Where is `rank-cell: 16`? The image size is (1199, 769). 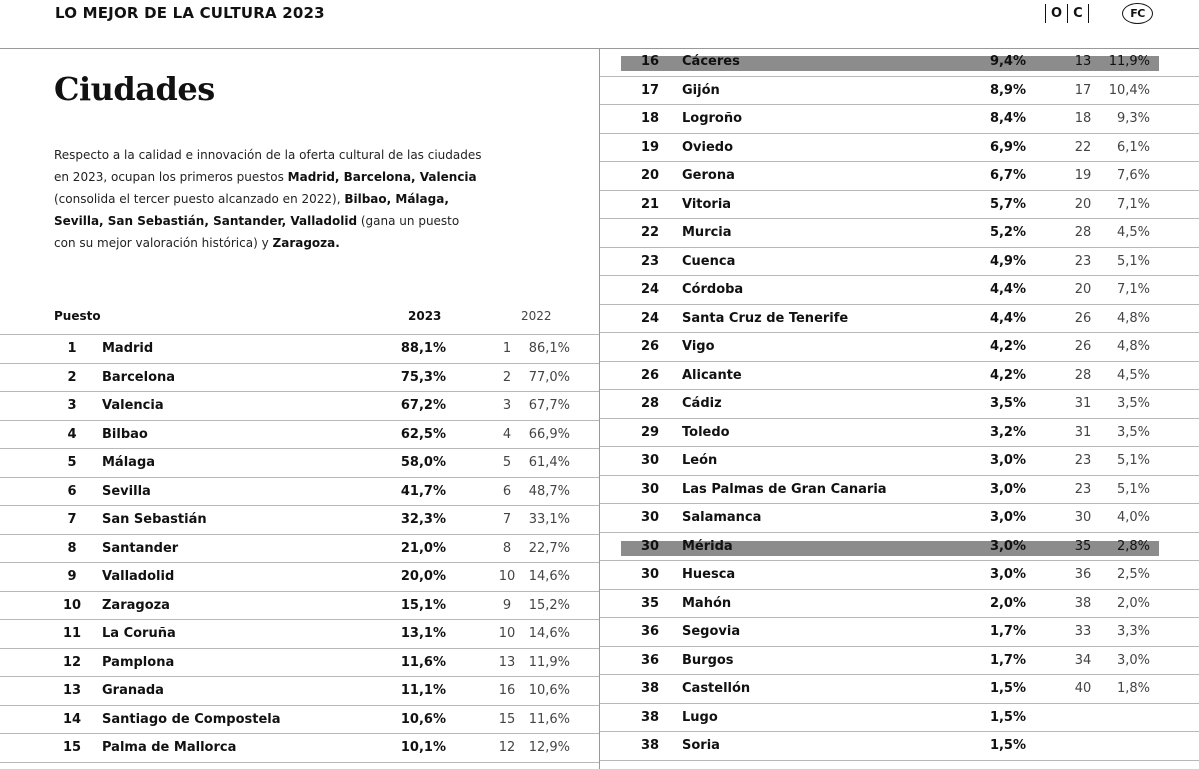 rank-cell: 16 is located at coordinates (650, 61).